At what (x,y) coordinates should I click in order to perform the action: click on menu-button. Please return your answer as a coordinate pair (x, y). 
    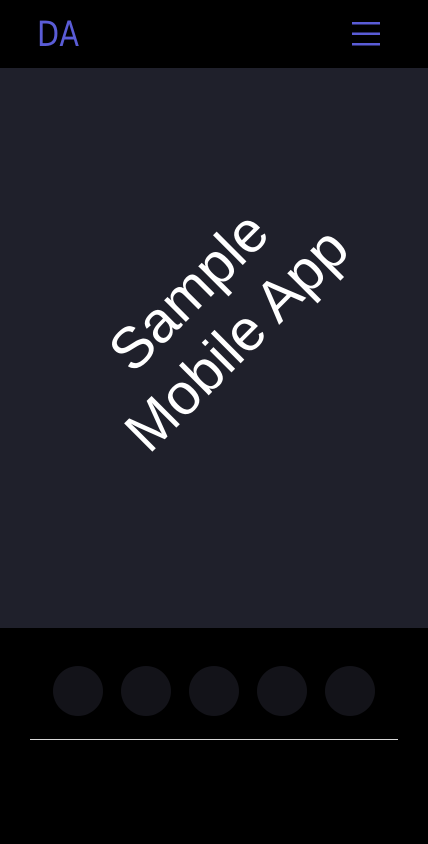
    Looking at the image, I should click on (366, 34).